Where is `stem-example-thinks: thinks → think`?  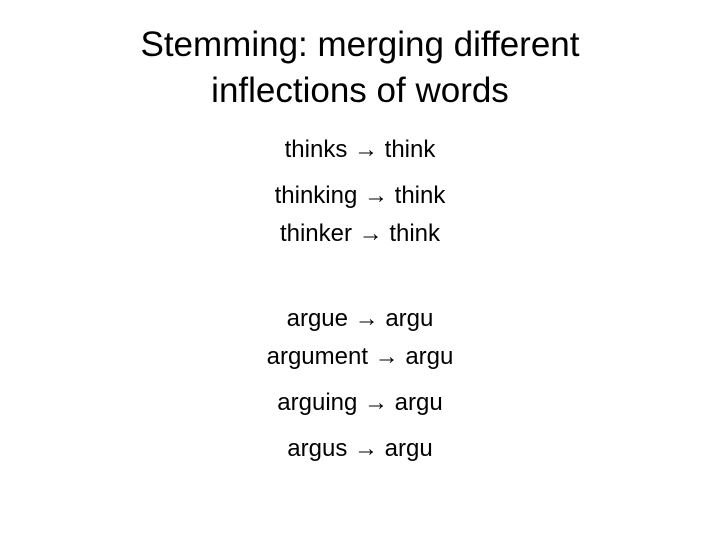 stem-example-thinks: thinks → think is located at coordinates (360, 149).